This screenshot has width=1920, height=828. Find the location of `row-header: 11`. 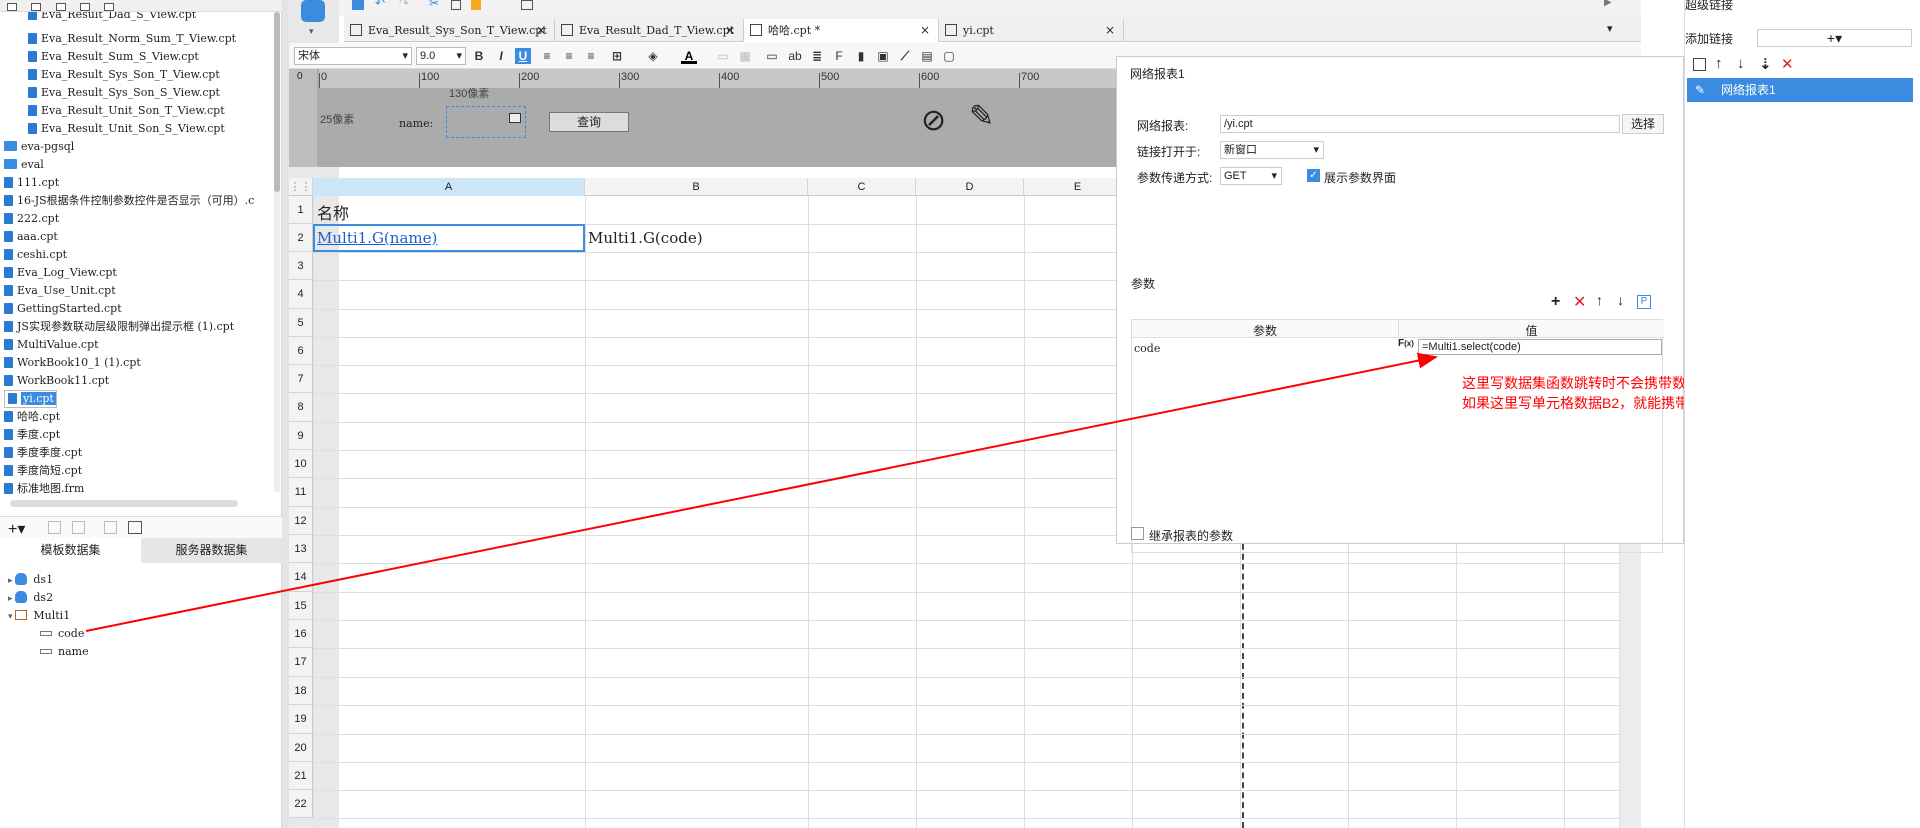

row-header: 11 is located at coordinates (301, 492).